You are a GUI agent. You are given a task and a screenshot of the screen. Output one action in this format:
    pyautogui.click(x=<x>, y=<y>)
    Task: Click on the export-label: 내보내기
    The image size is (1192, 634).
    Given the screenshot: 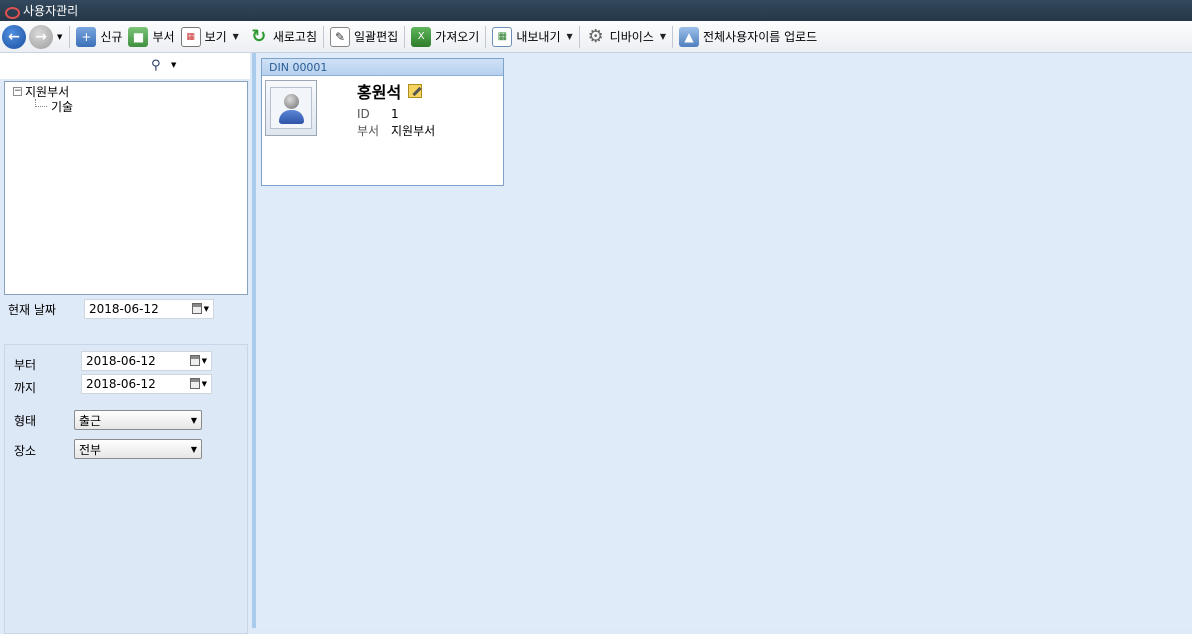 What is the action you would take?
    pyautogui.click(x=538, y=37)
    